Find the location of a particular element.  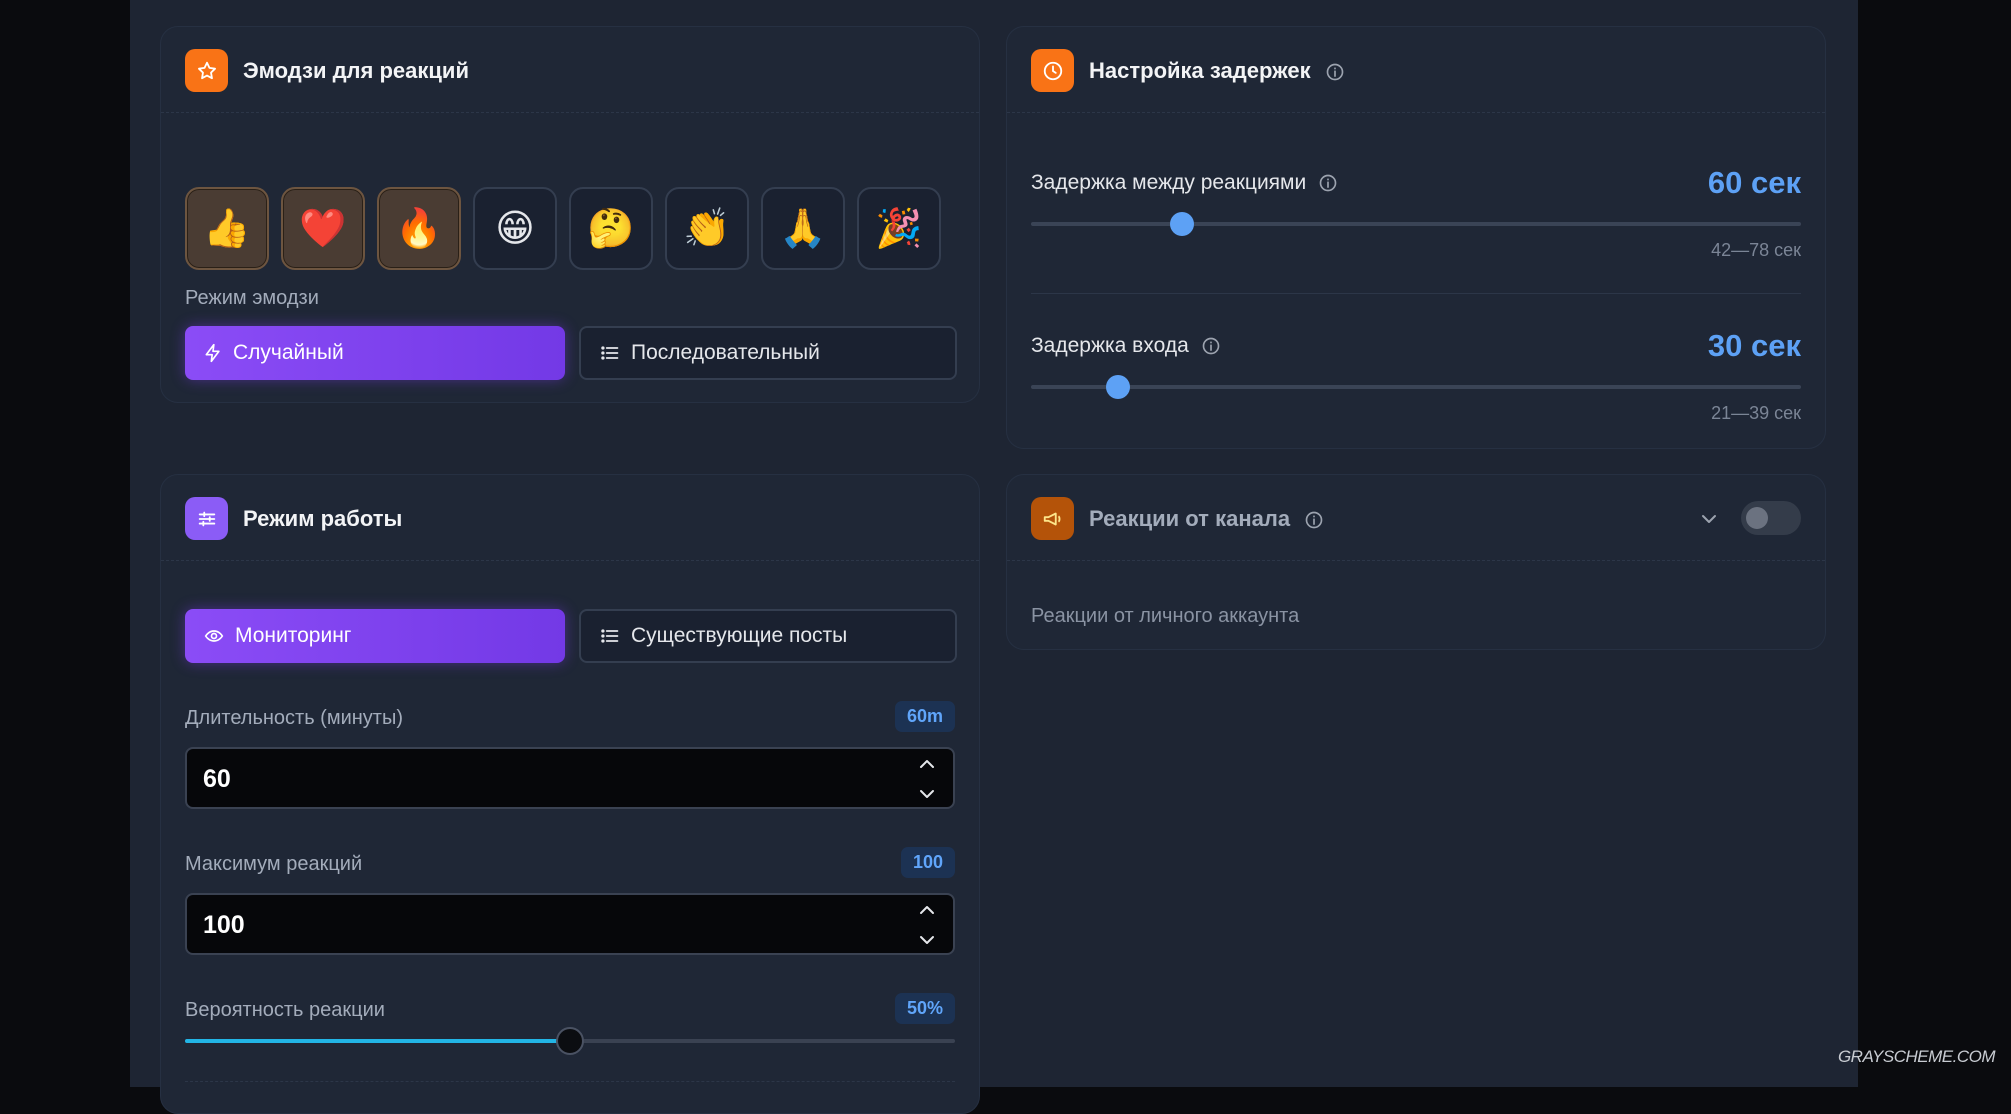

megaphone-icon is located at coordinates (1052, 518).